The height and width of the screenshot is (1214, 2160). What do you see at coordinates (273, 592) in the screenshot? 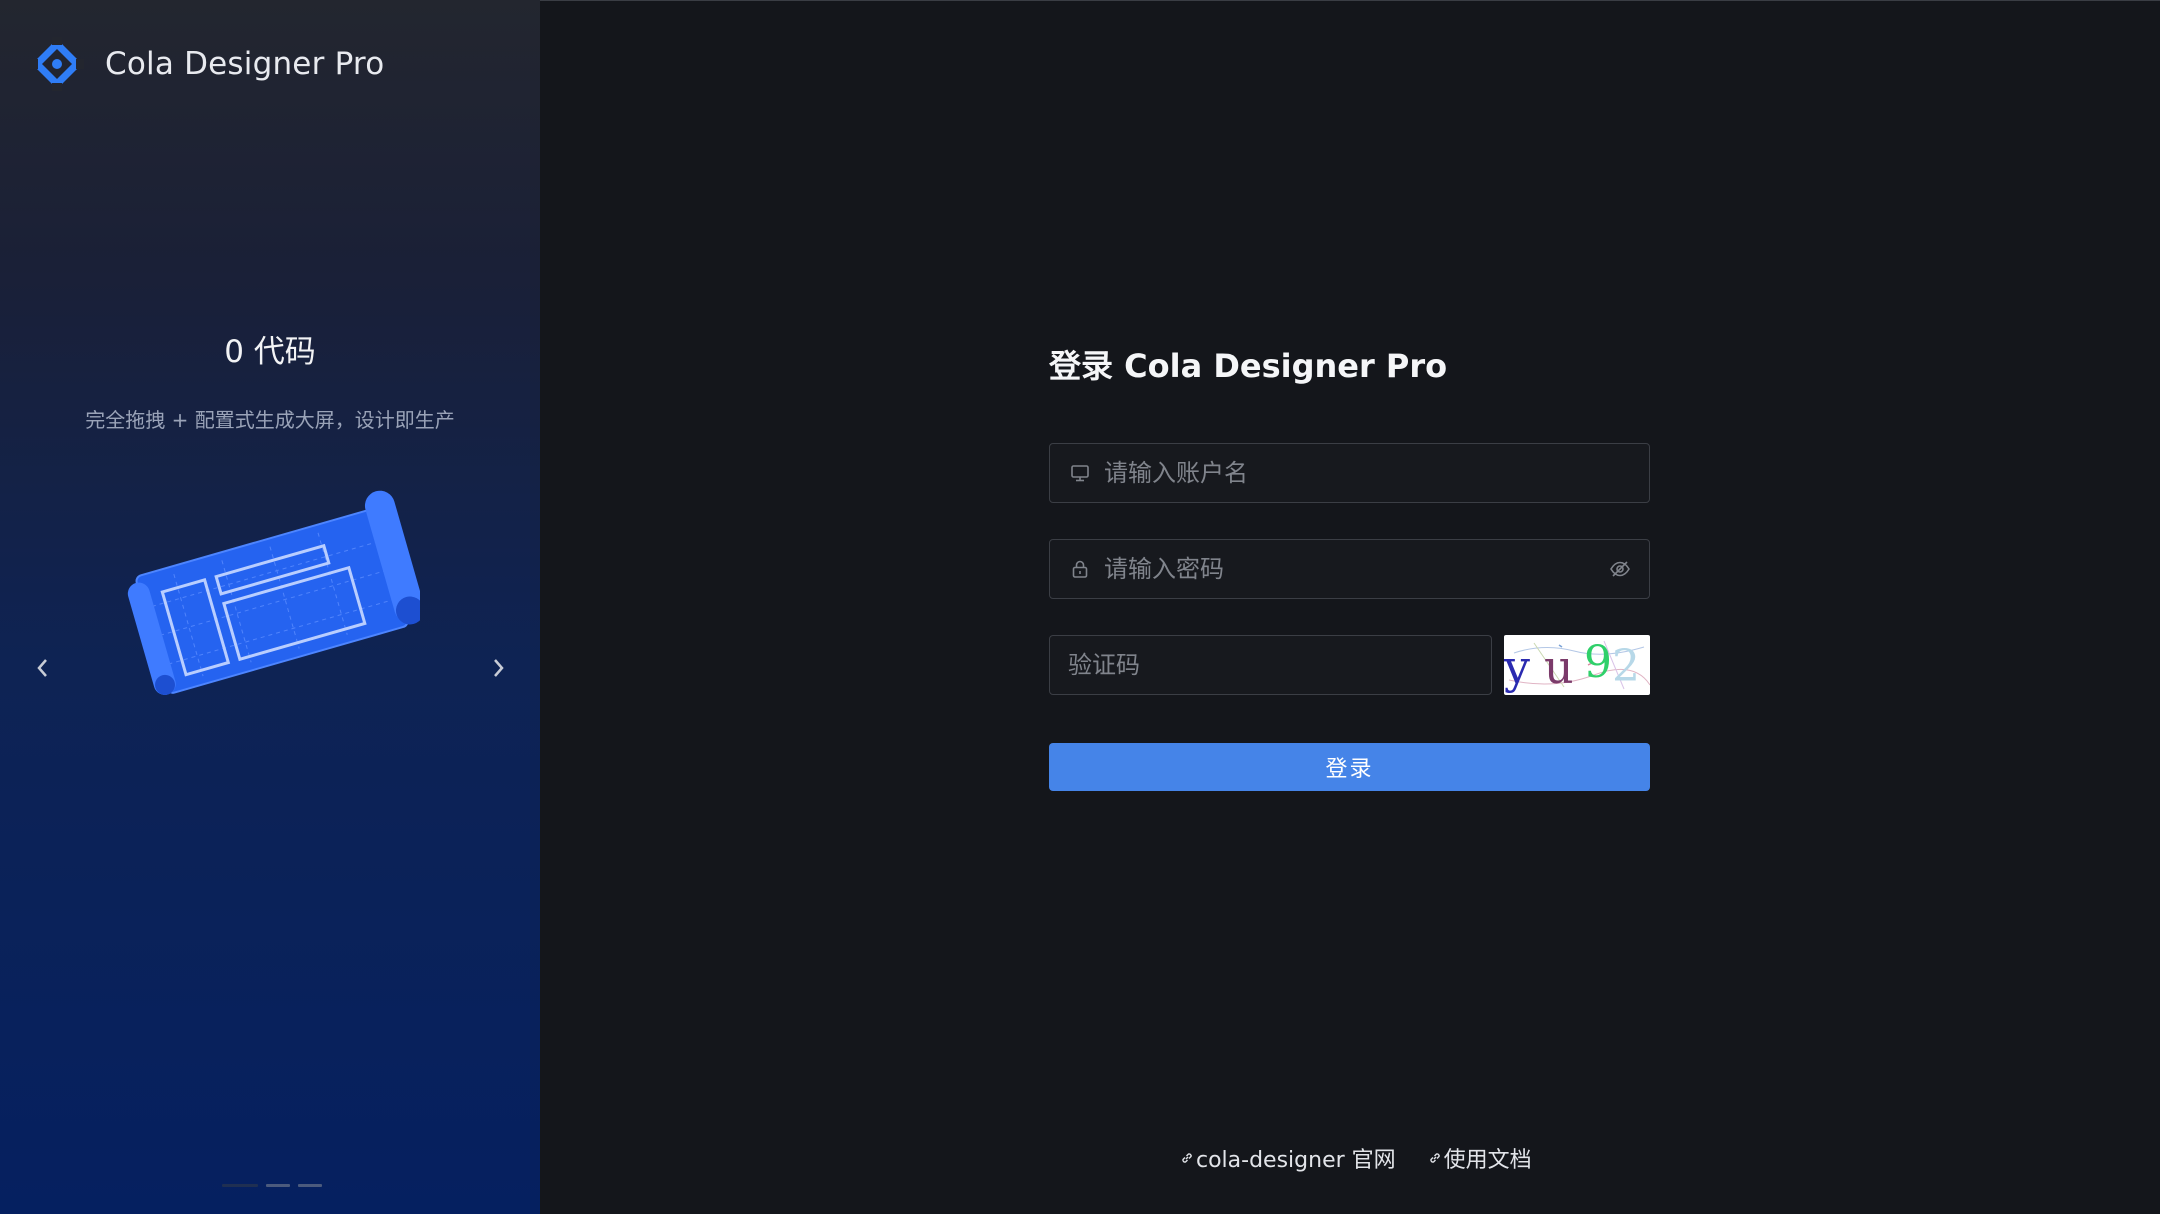
I see `blueprint-illustration` at bounding box center [273, 592].